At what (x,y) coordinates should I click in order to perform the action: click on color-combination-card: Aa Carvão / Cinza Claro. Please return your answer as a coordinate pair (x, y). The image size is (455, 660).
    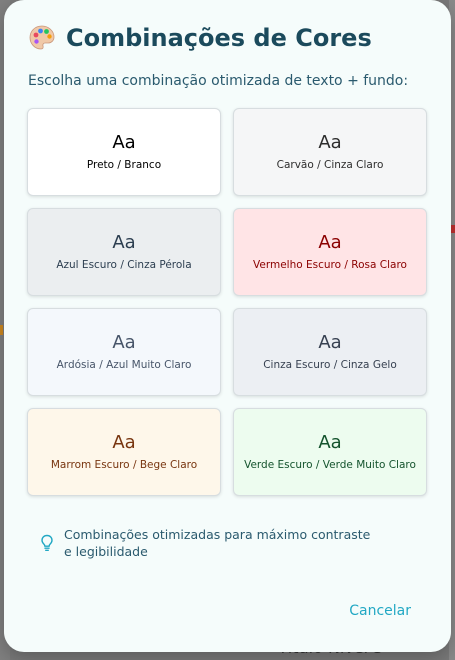
    Looking at the image, I should click on (330, 152).